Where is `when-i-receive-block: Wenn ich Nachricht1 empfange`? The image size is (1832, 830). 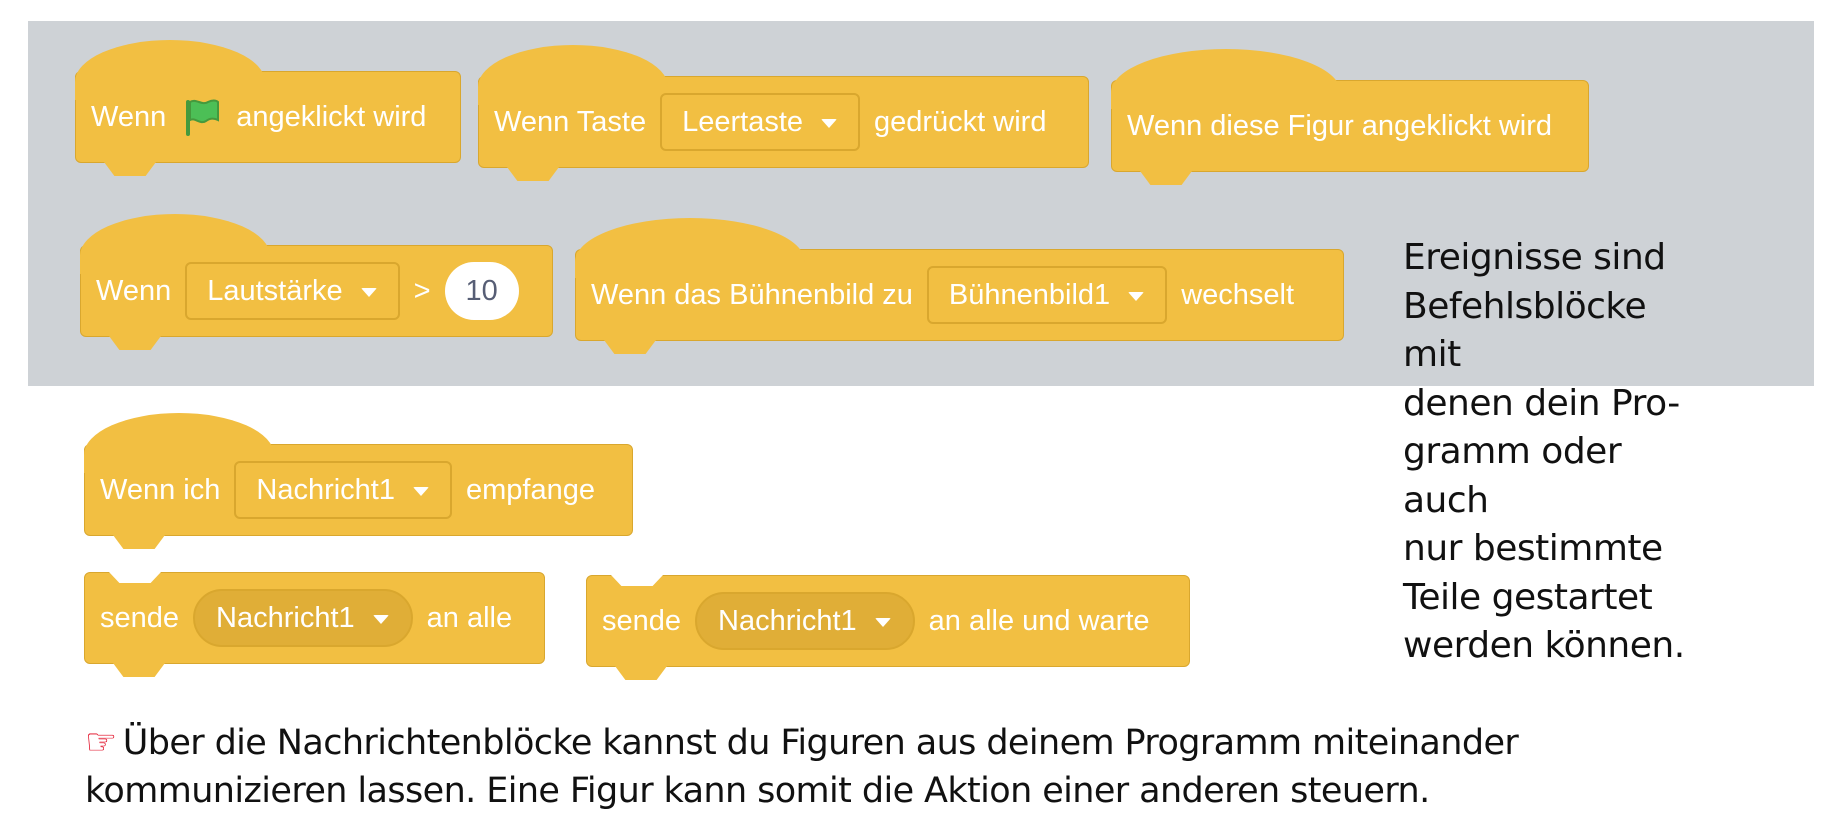
when-i-receive-block: Wenn ich Nachricht1 empfange is located at coordinates (358, 481).